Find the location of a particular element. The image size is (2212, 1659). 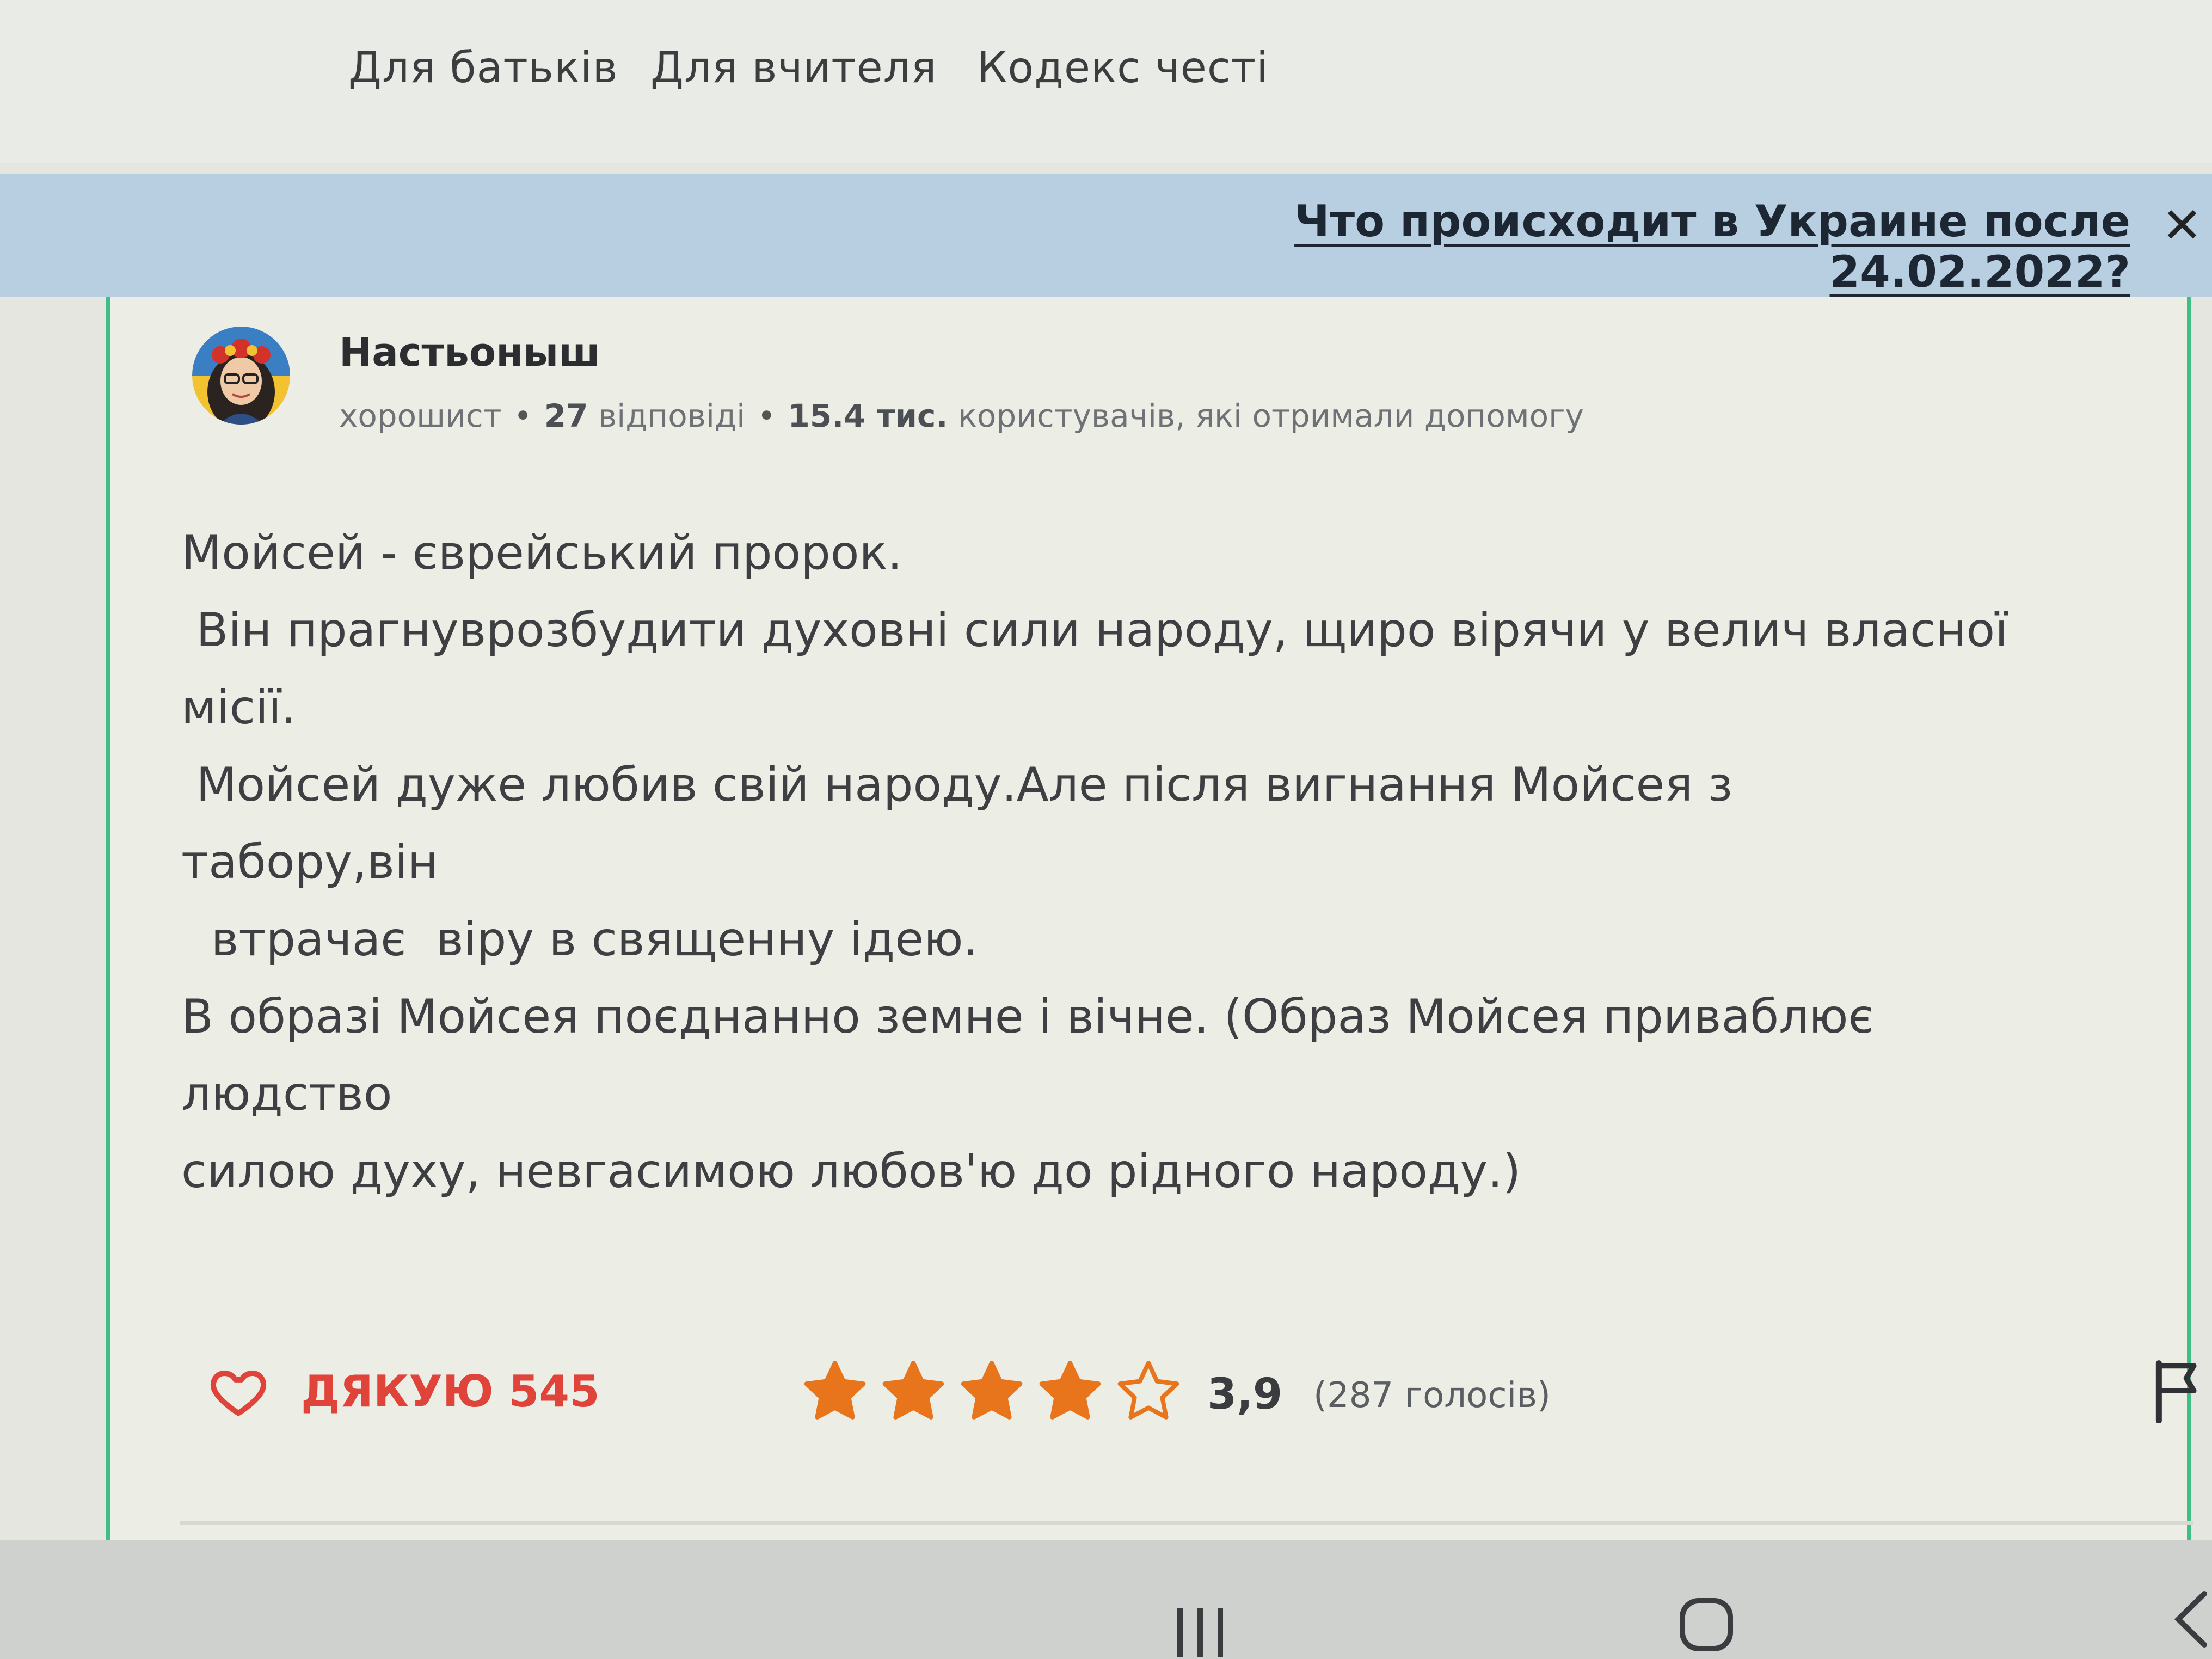

back-icon is located at coordinates (2191, 1619).